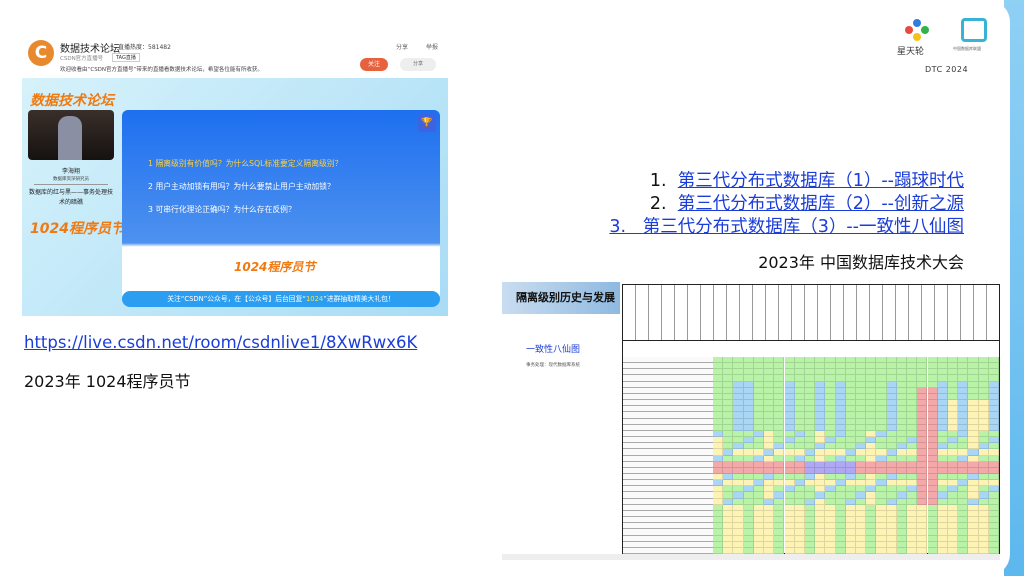 This screenshot has width=1024, height=576. What do you see at coordinates (71, 184) in the screenshot?
I see `divider` at bounding box center [71, 184].